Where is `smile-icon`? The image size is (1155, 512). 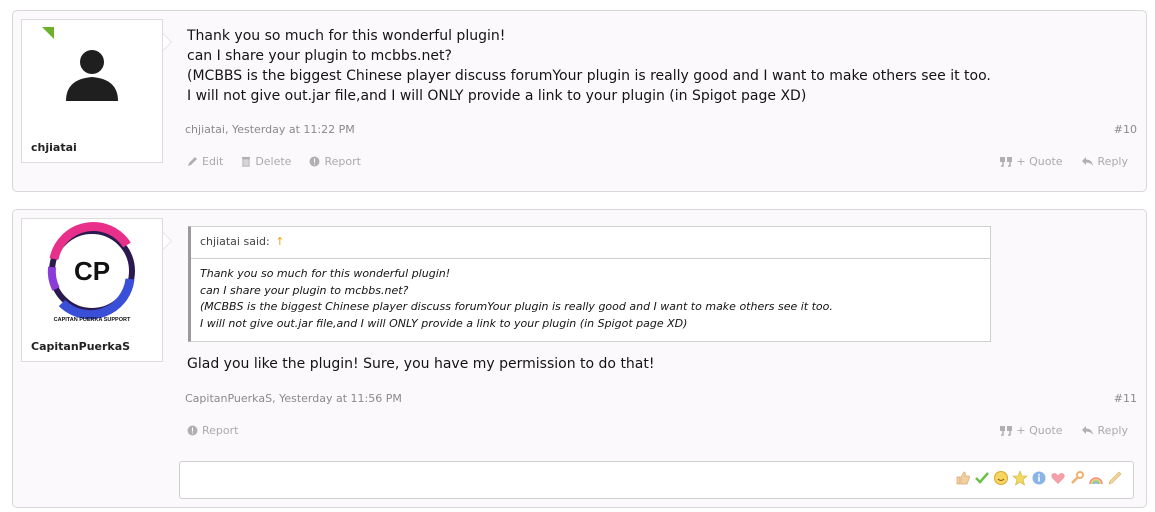
smile-icon is located at coordinates (1001, 478).